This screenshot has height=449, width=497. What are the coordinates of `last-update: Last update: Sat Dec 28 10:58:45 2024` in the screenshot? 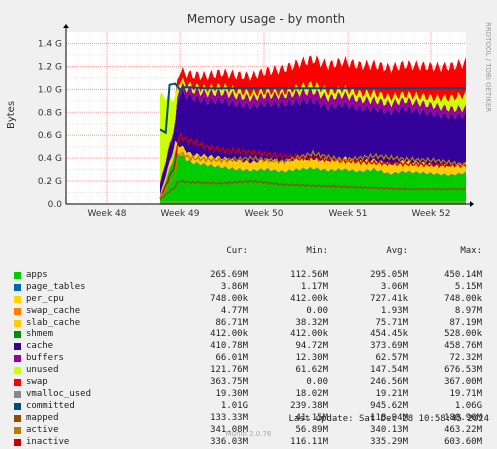 It's located at (388, 419).